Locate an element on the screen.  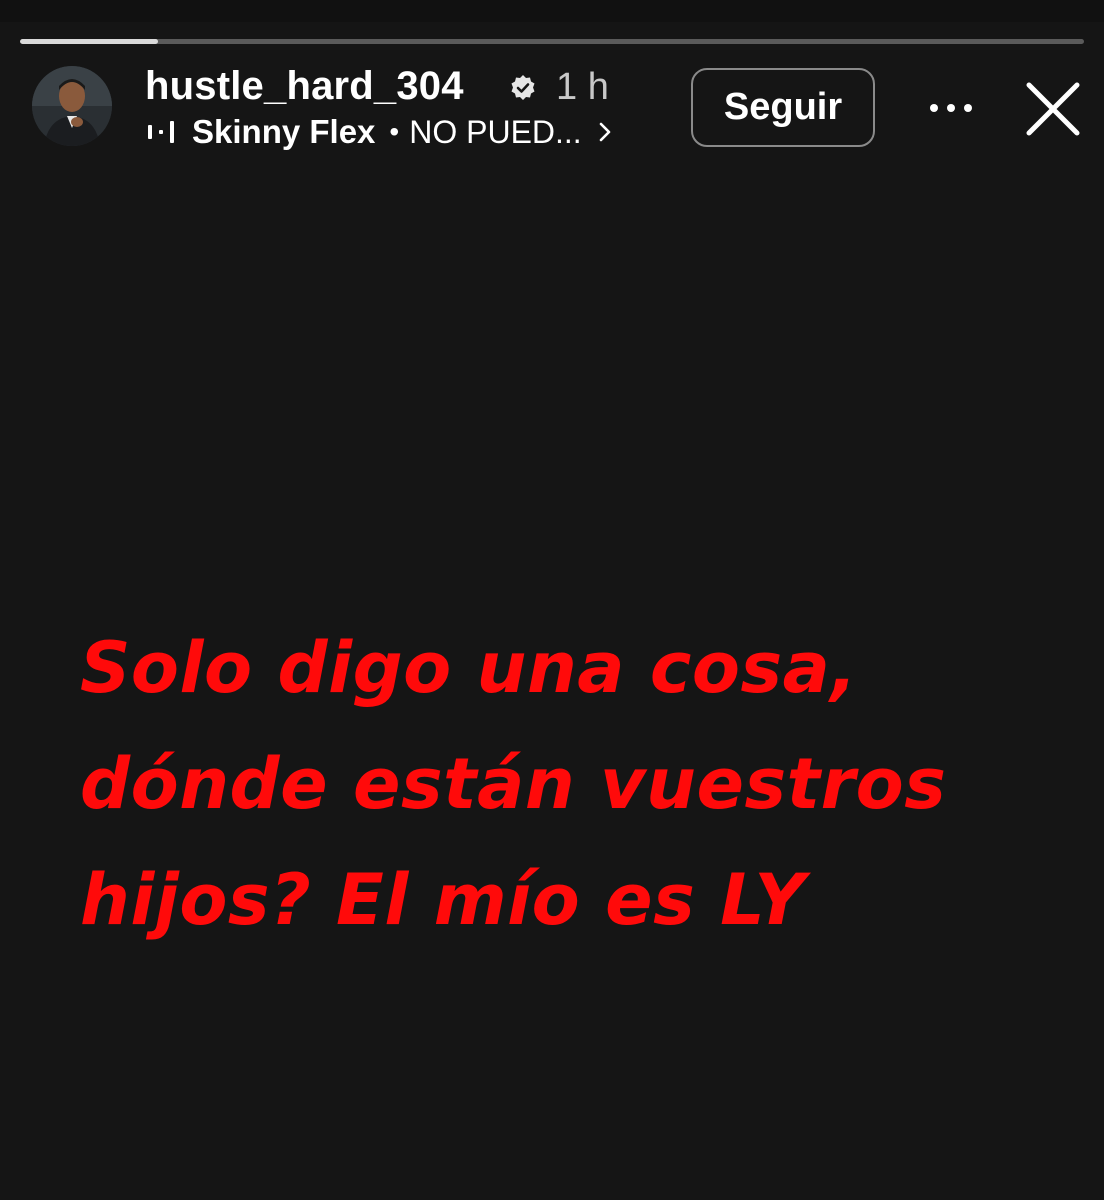
story-progress-bar is located at coordinates (552, 41).